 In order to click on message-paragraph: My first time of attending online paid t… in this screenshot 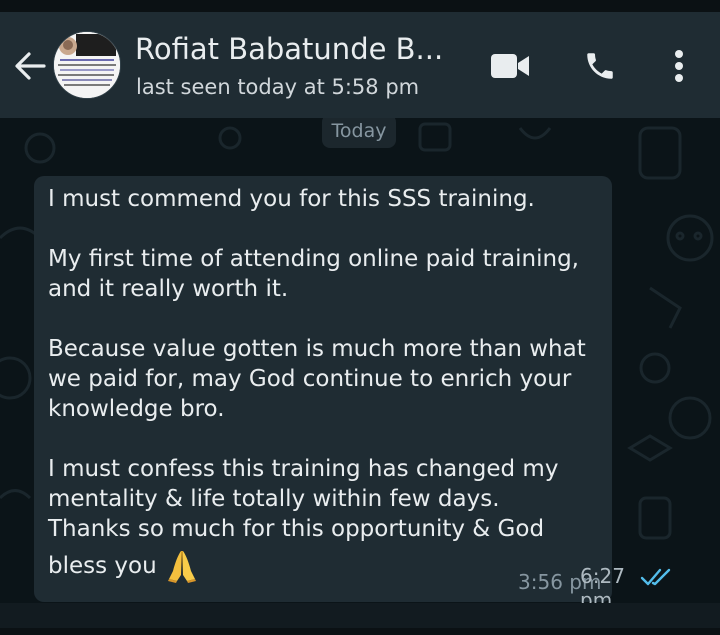, I will do `click(313, 274)`.